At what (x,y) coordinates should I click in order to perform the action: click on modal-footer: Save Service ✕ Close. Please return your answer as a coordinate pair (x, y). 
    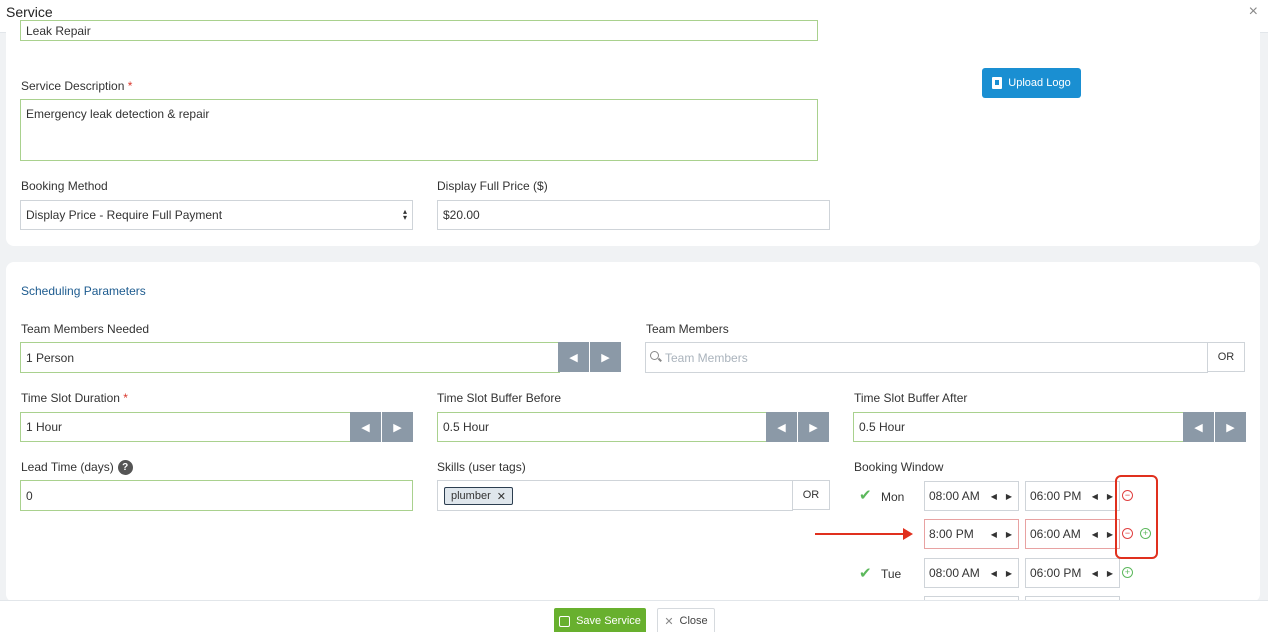
    Looking at the image, I should click on (634, 616).